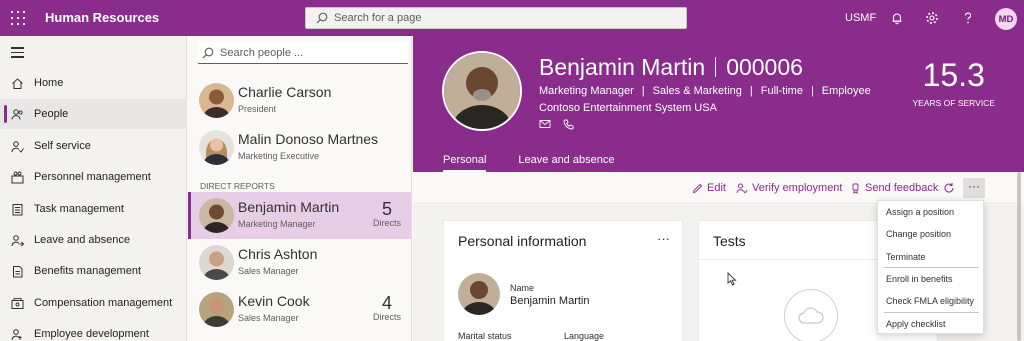 This screenshot has width=1024, height=341. Describe the element at coordinates (386, 209) in the screenshot. I see `directs-number: 5` at that location.